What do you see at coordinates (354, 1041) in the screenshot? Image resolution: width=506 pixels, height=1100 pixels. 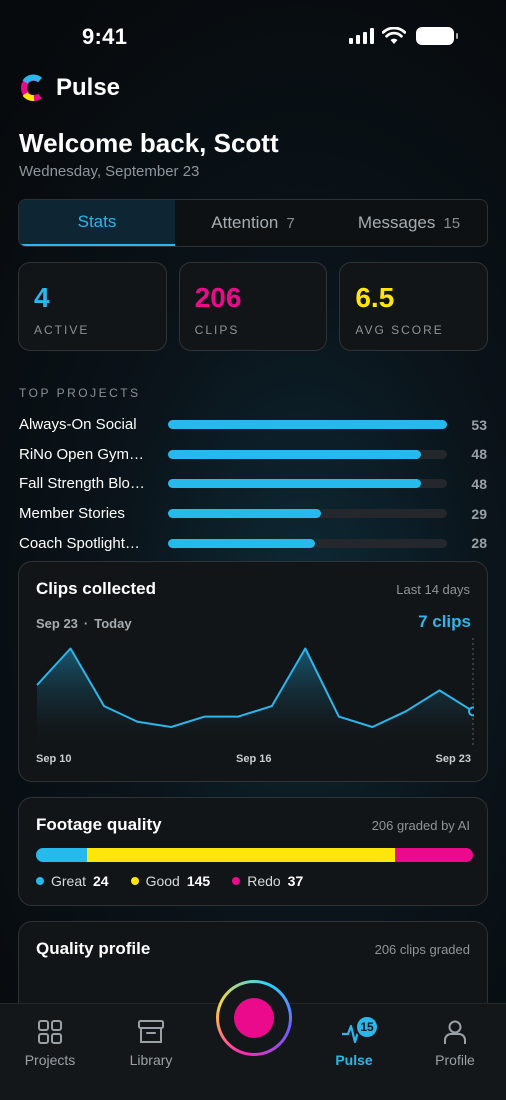 I see `tabbar-item-pulse: 15 Pulse` at bounding box center [354, 1041].